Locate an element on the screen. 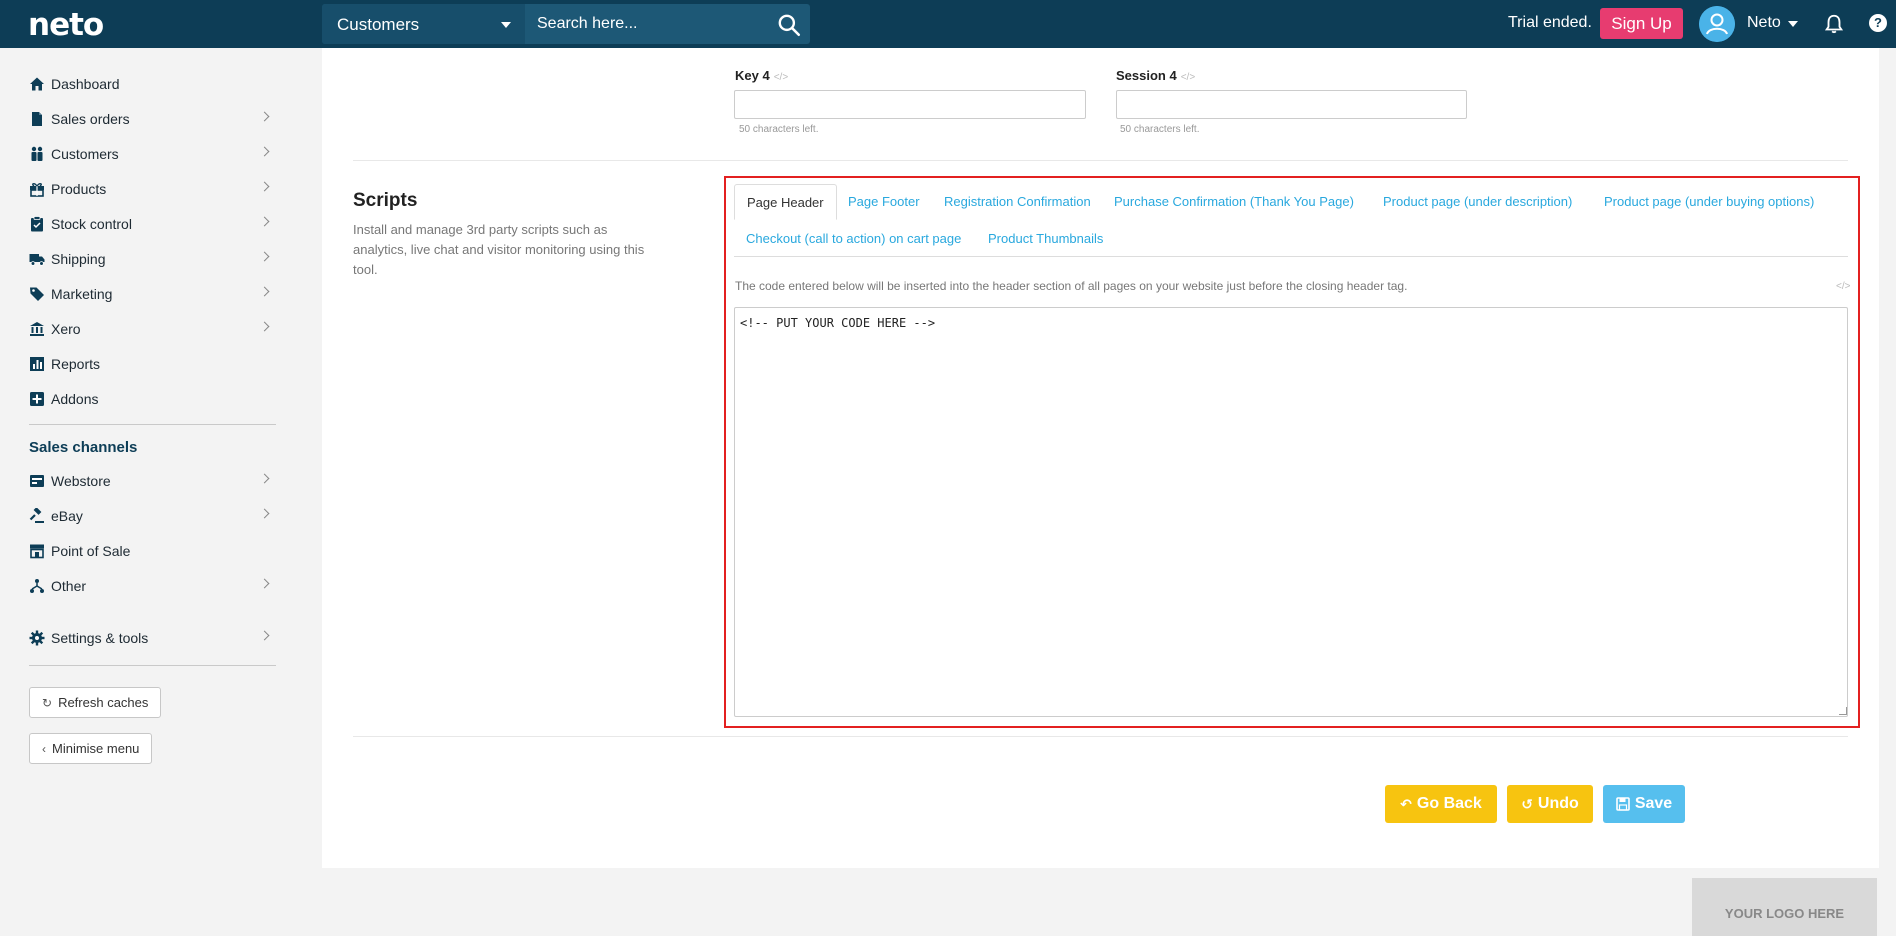  save-button: Save is located at coordinates (1644, 804).